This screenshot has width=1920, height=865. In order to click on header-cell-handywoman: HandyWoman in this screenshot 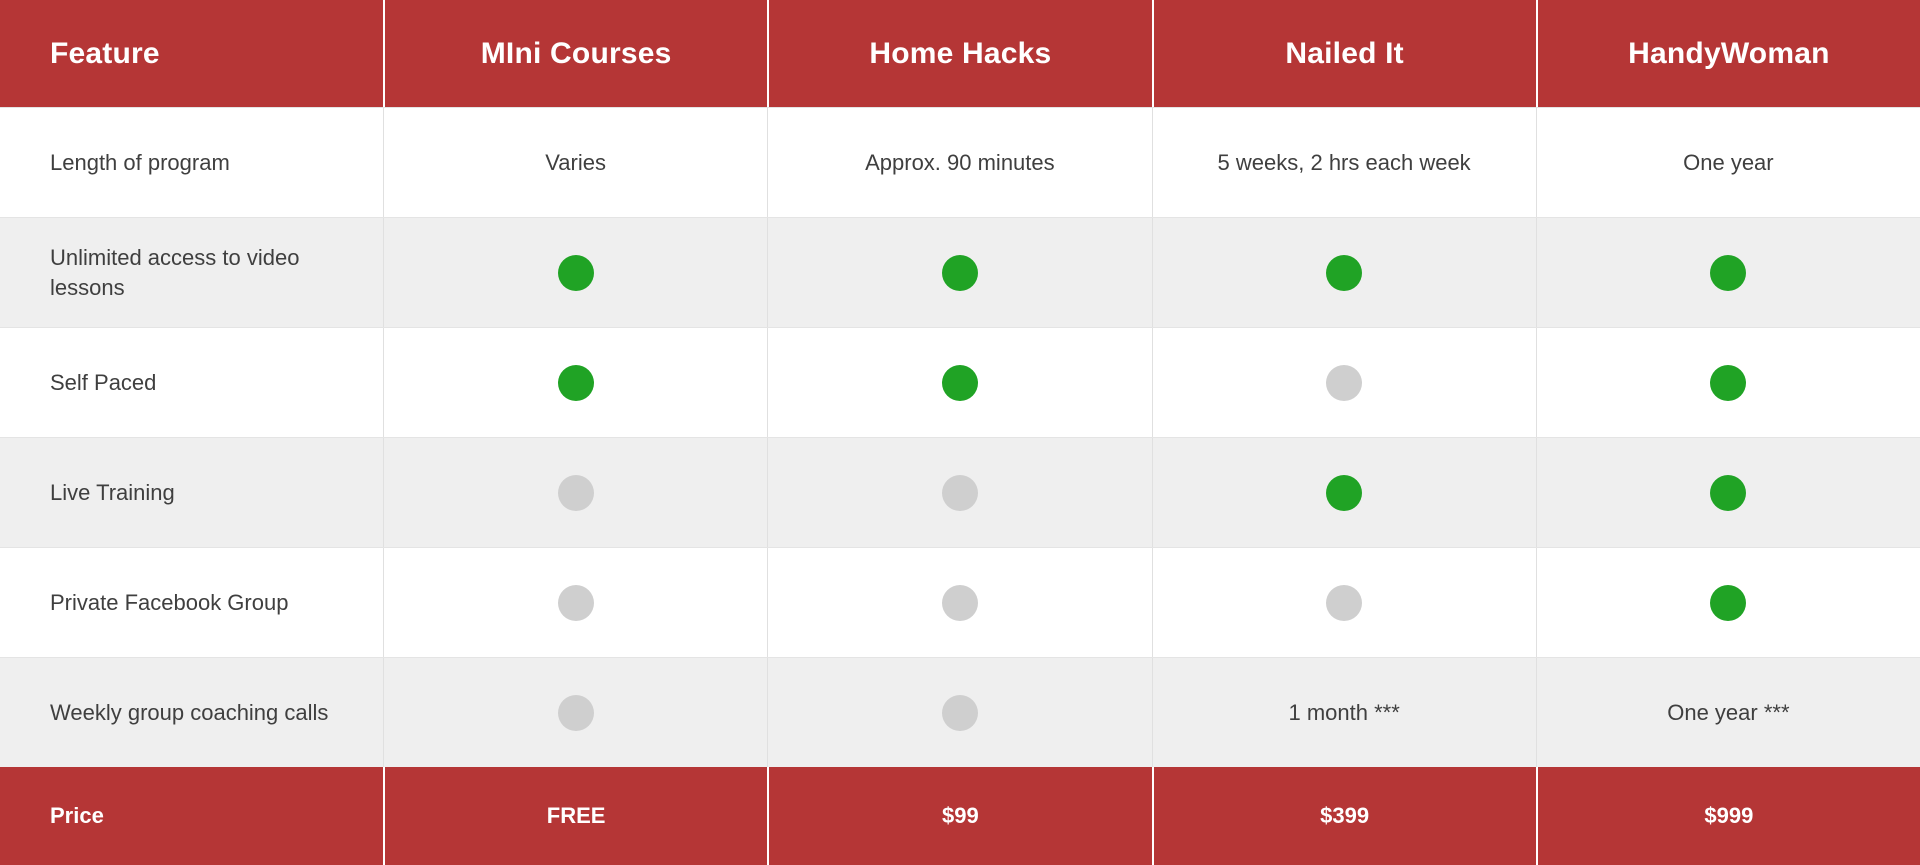, I will do `click(1727, 53)`.